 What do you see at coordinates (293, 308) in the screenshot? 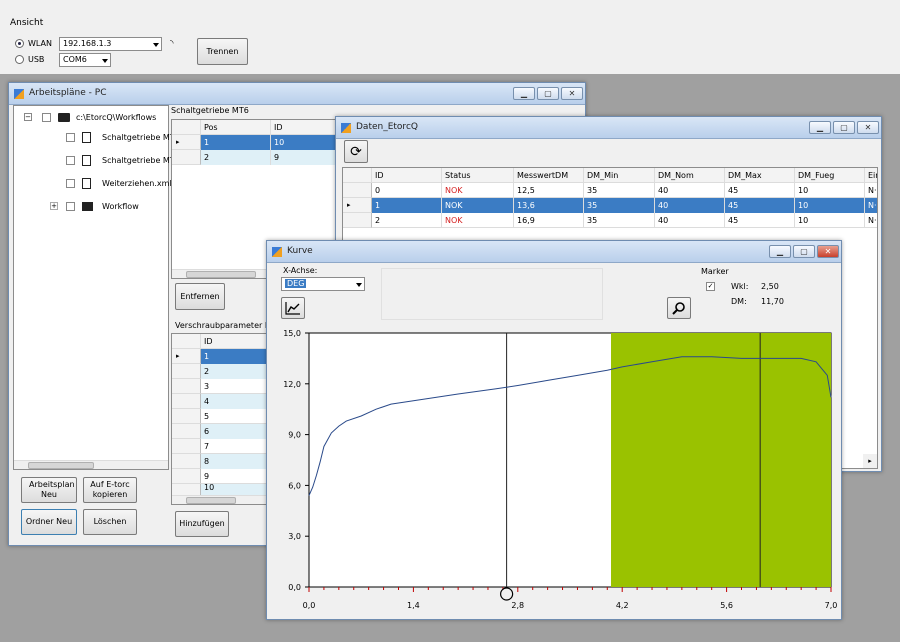
I see `line-chart-icon` at bounding box center [293, 308].